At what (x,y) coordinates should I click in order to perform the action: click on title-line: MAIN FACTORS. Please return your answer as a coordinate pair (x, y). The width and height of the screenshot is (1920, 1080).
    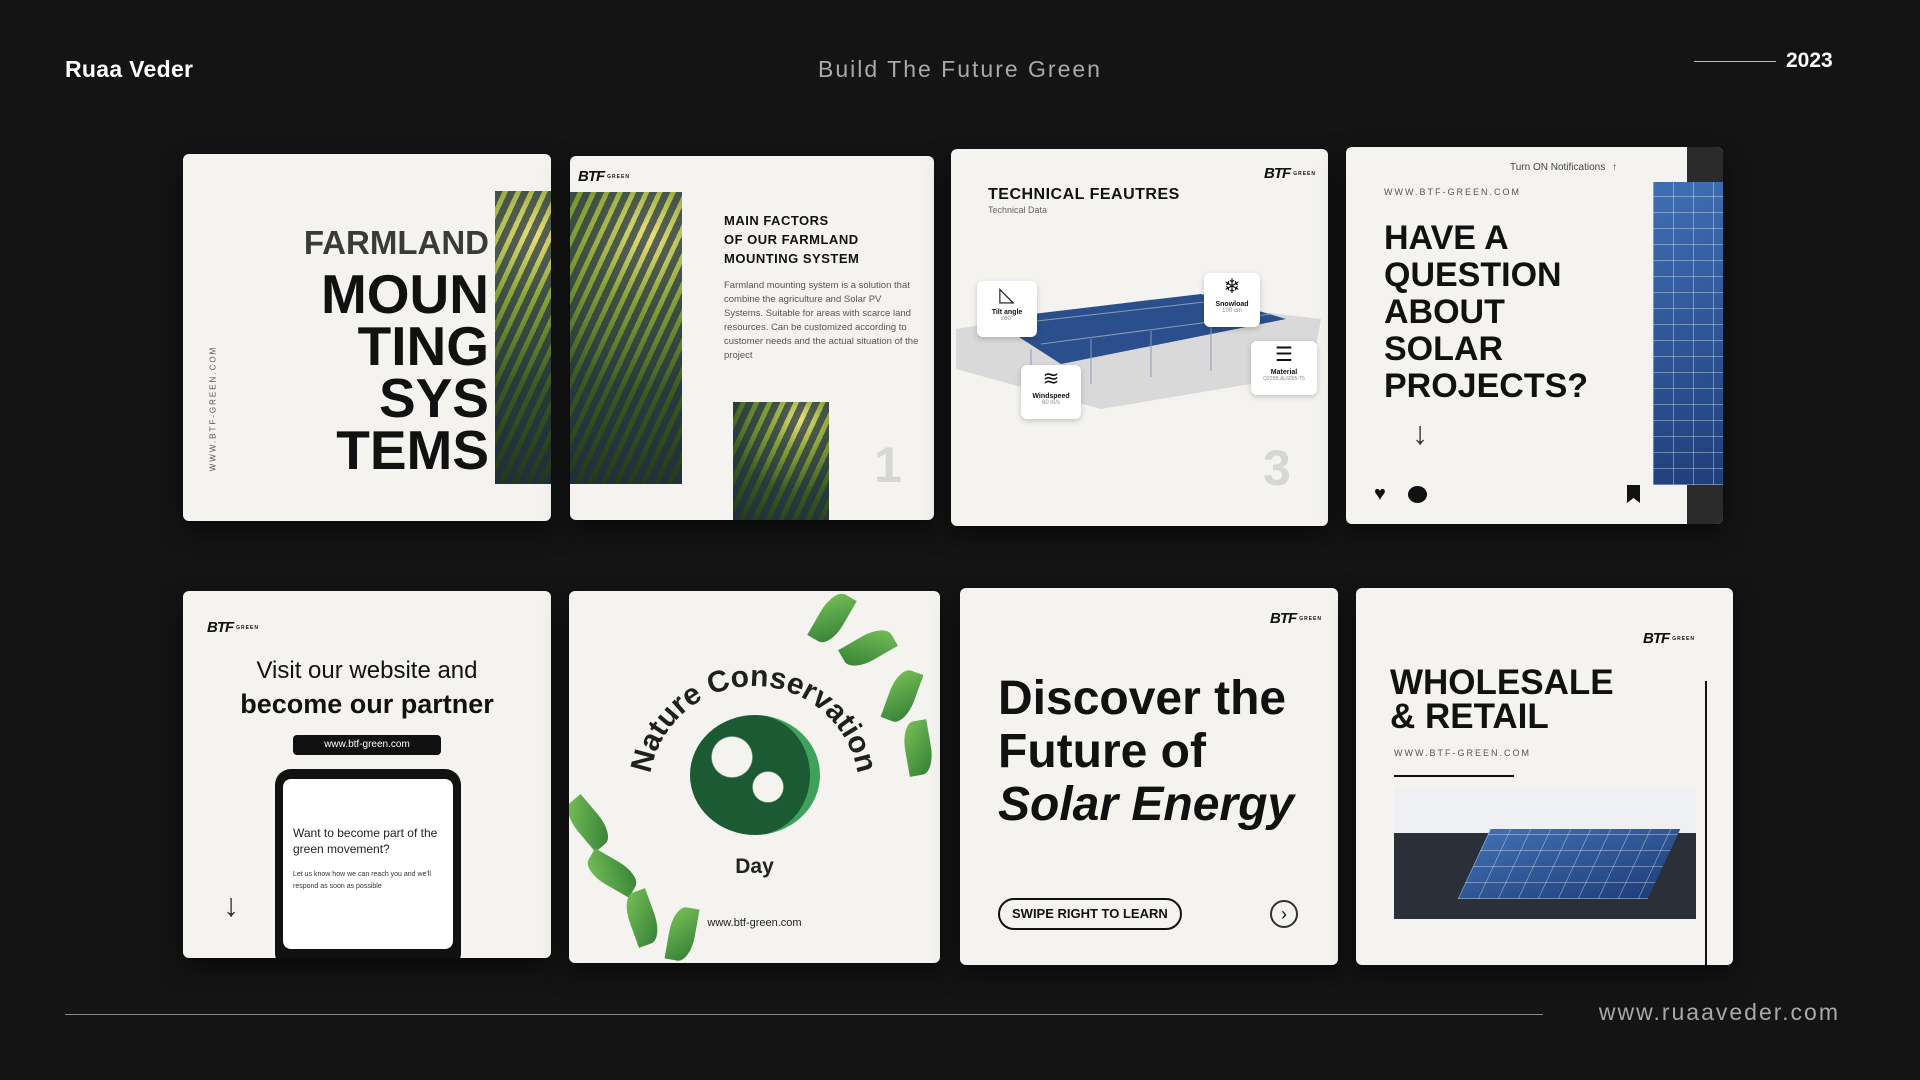
    Looking at the image, I should click on (776, 220).